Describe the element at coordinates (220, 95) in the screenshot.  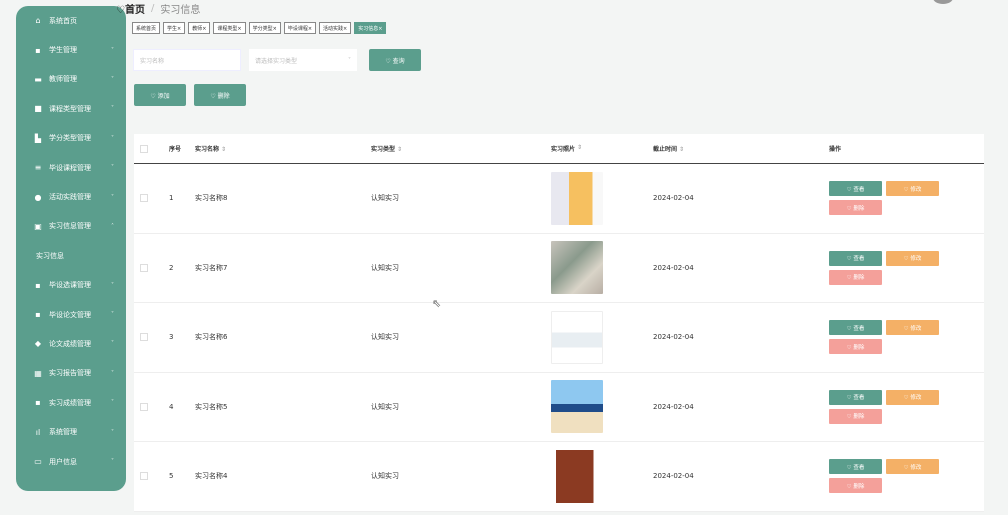
I see `delete-button: ♡ 删除` at that location.